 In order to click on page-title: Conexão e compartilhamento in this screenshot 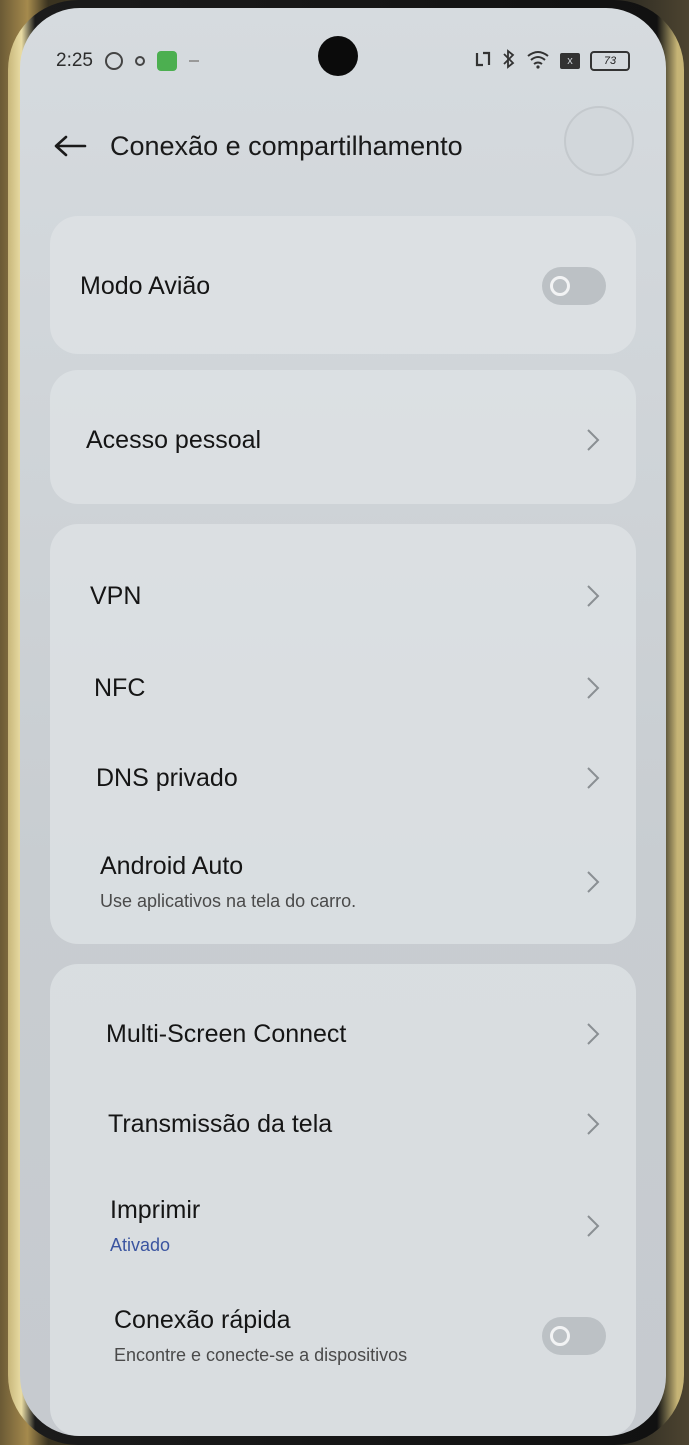, I will do `click(286, 145)`.